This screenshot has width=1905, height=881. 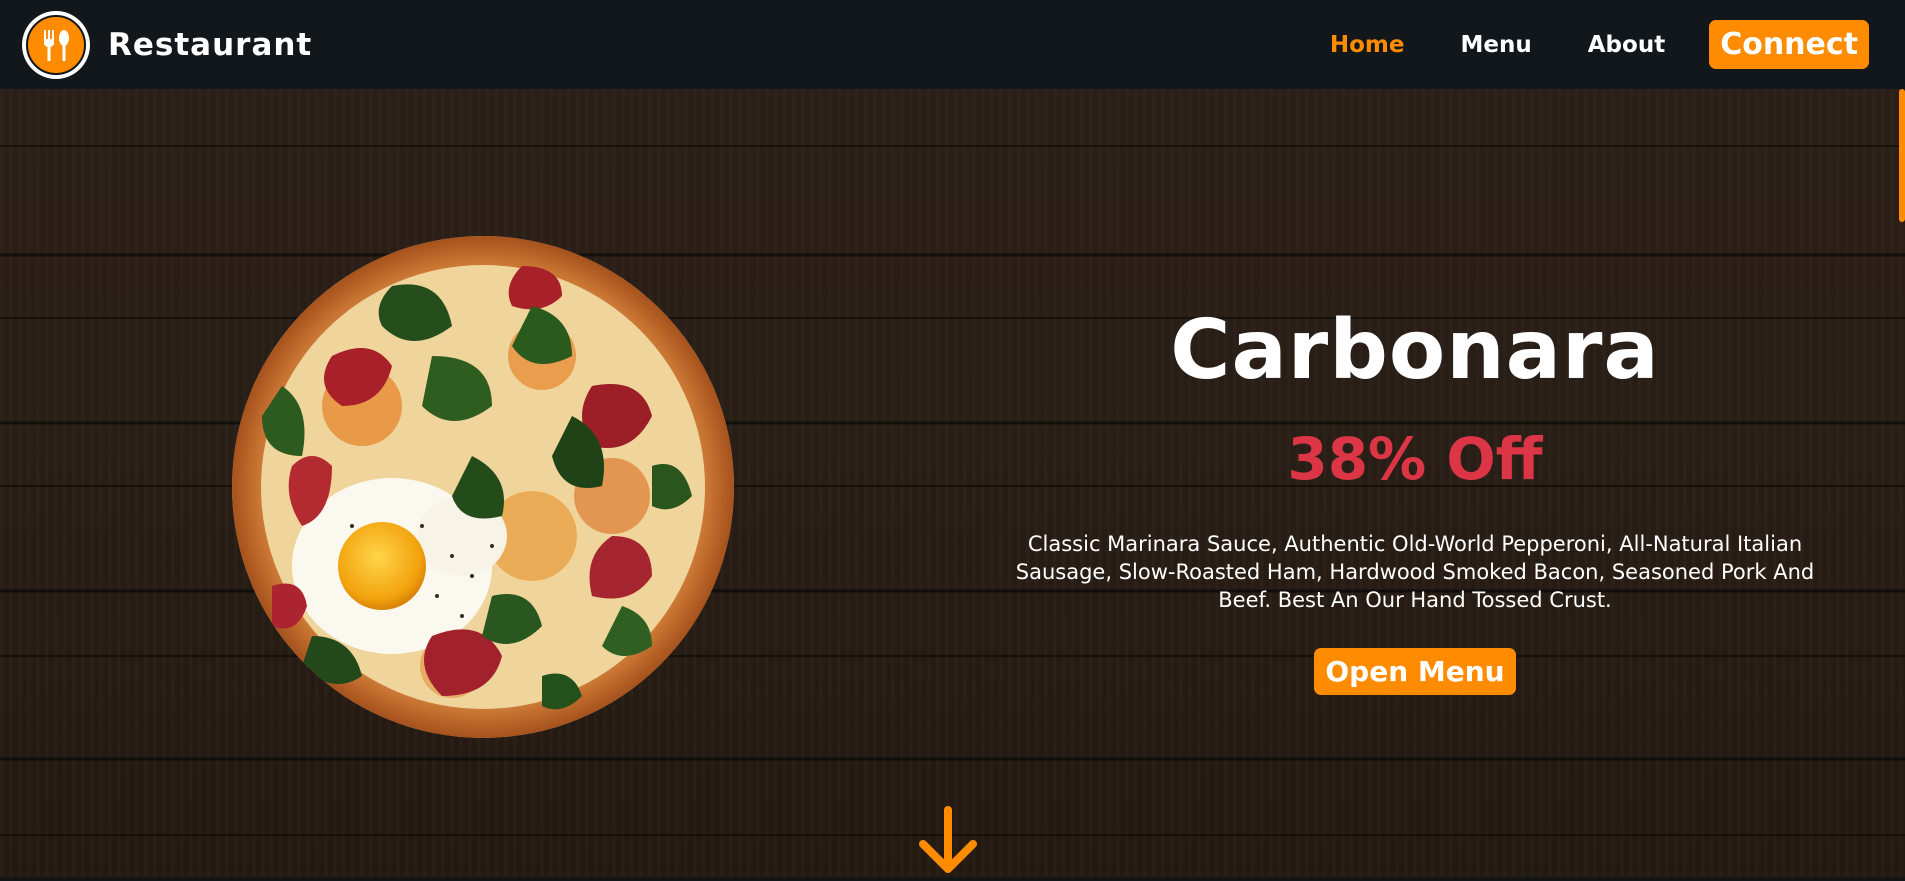 What do you see at coordinates (1415, 671) in the screenshot?
I see `open-menu-button: Open Menu` at bounding box center [1415, 671].